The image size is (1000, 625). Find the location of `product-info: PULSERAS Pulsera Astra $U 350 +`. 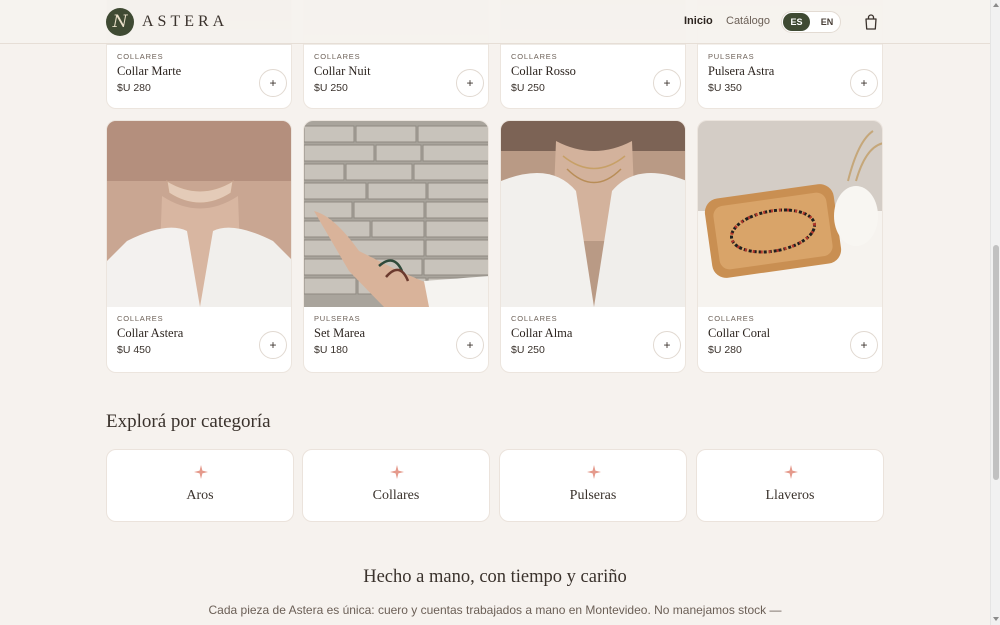

product-info: PULSERAS Pulsera Astra $U 350 + is located at coordinates (790, 76).